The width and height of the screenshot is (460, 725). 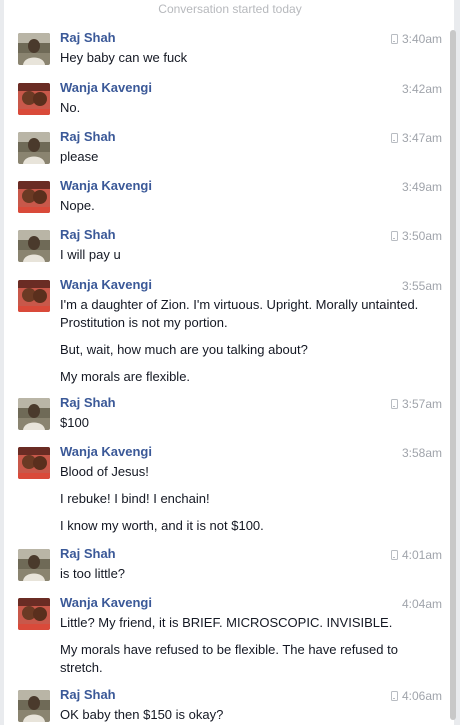 What do you see at coordinates (70, 107) in the screenshot?
I see `message-text: No.` at bounding box center [70, 107].